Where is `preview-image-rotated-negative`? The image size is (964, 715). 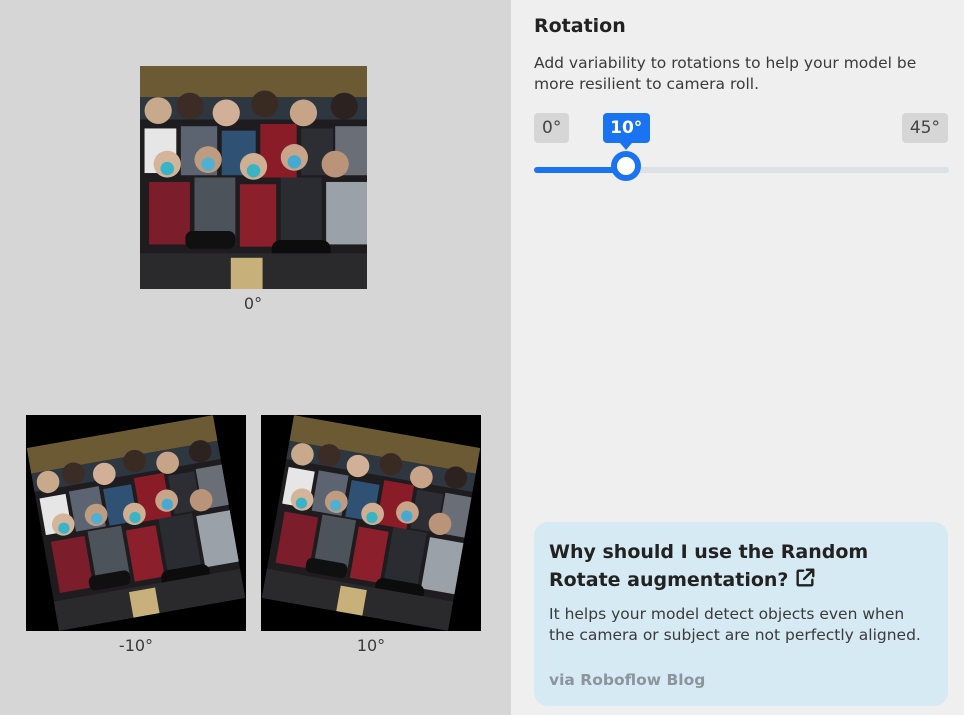 preview-image-rotated-negative is located at coordinates (136, 523).